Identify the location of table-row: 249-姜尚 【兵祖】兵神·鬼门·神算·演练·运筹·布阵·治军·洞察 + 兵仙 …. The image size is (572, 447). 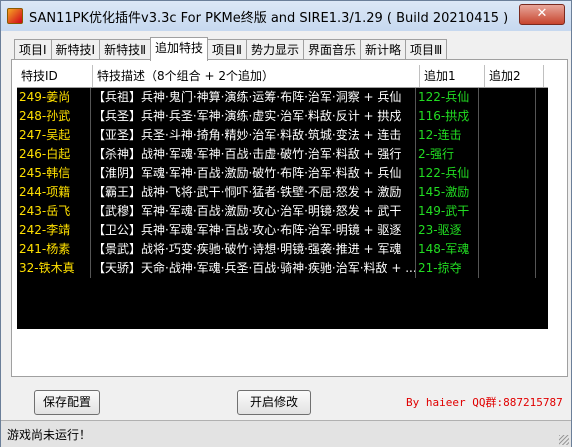
(282, 97).